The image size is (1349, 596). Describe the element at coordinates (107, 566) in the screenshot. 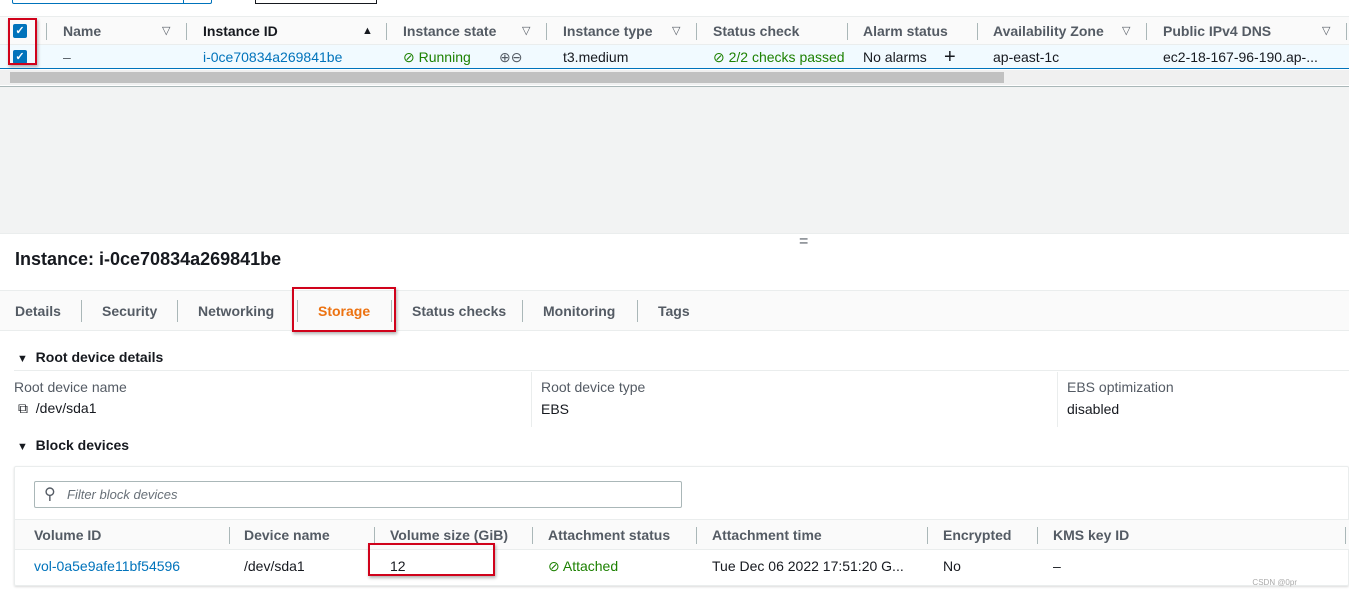

I see `volume-id-link: vol-0a5e9afe11bf54596` at that location.